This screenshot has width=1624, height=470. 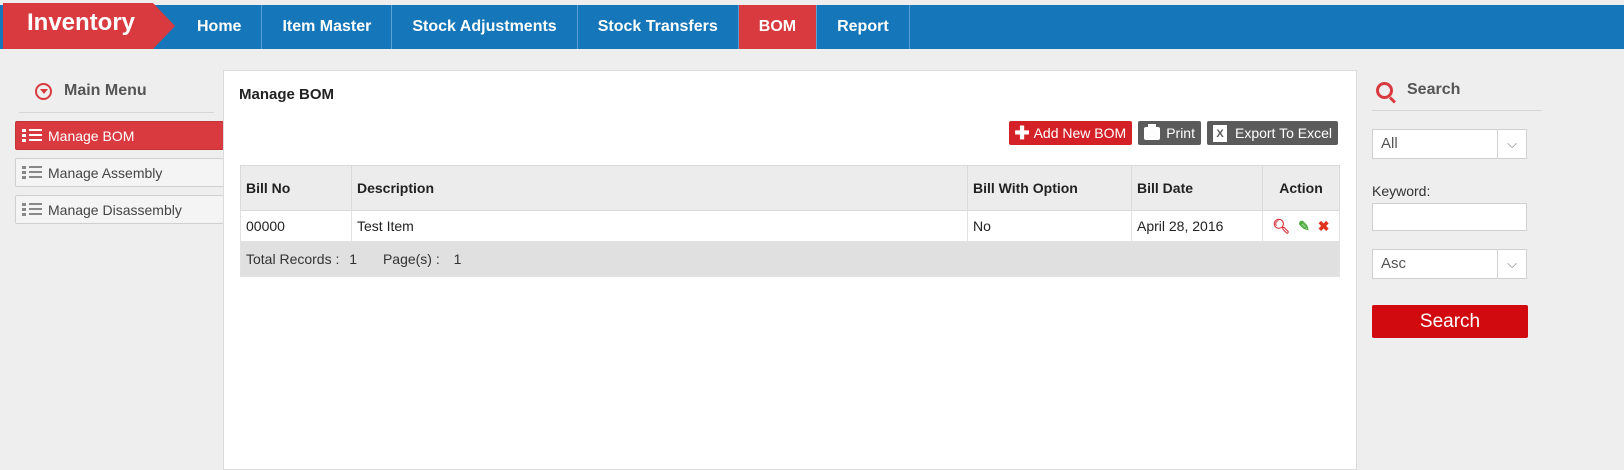 What do you see at coordinates (91, 135) in the screenshot?
I see `sidebar-item-label: Manage BOM` at bounding box center [91, 135].